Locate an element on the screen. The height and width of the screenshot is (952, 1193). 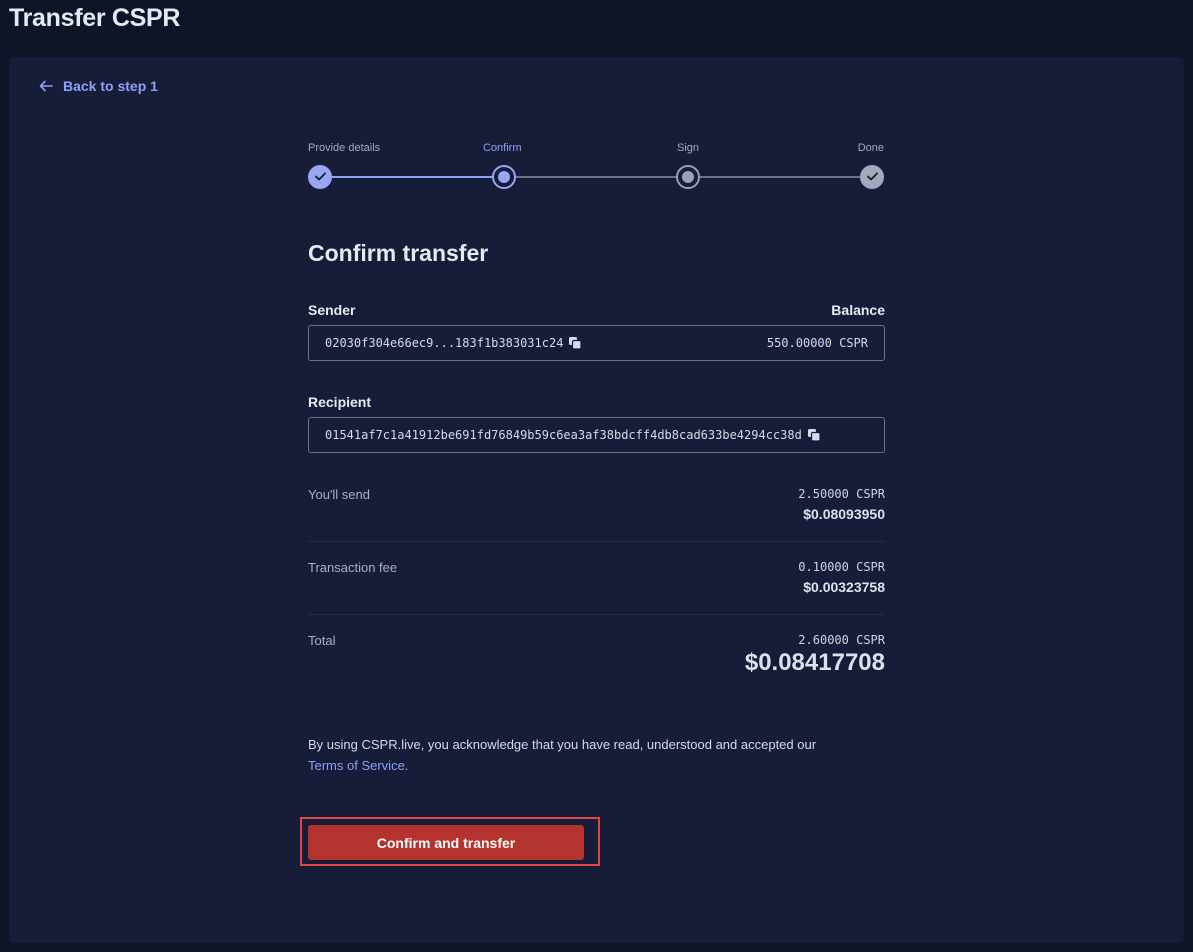
balance-label: Balance is located at coordinates (858, 310).